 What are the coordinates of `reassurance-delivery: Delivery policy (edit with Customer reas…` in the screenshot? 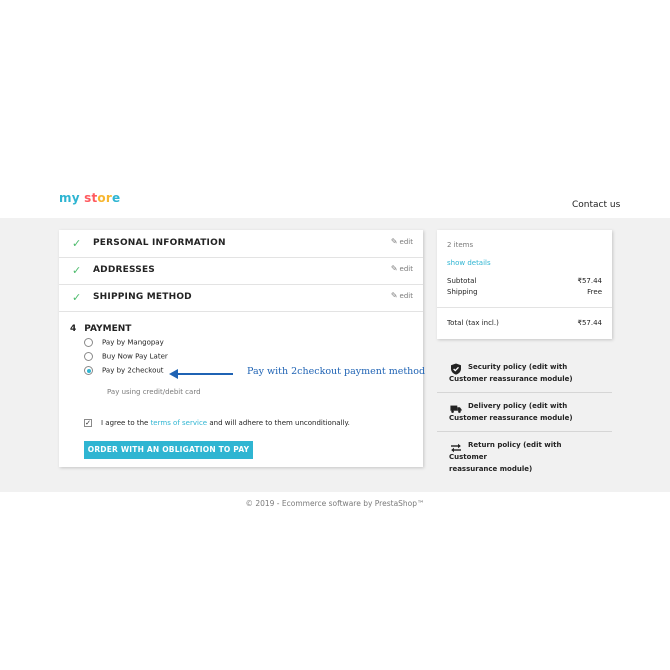 It's located at (524, 412).